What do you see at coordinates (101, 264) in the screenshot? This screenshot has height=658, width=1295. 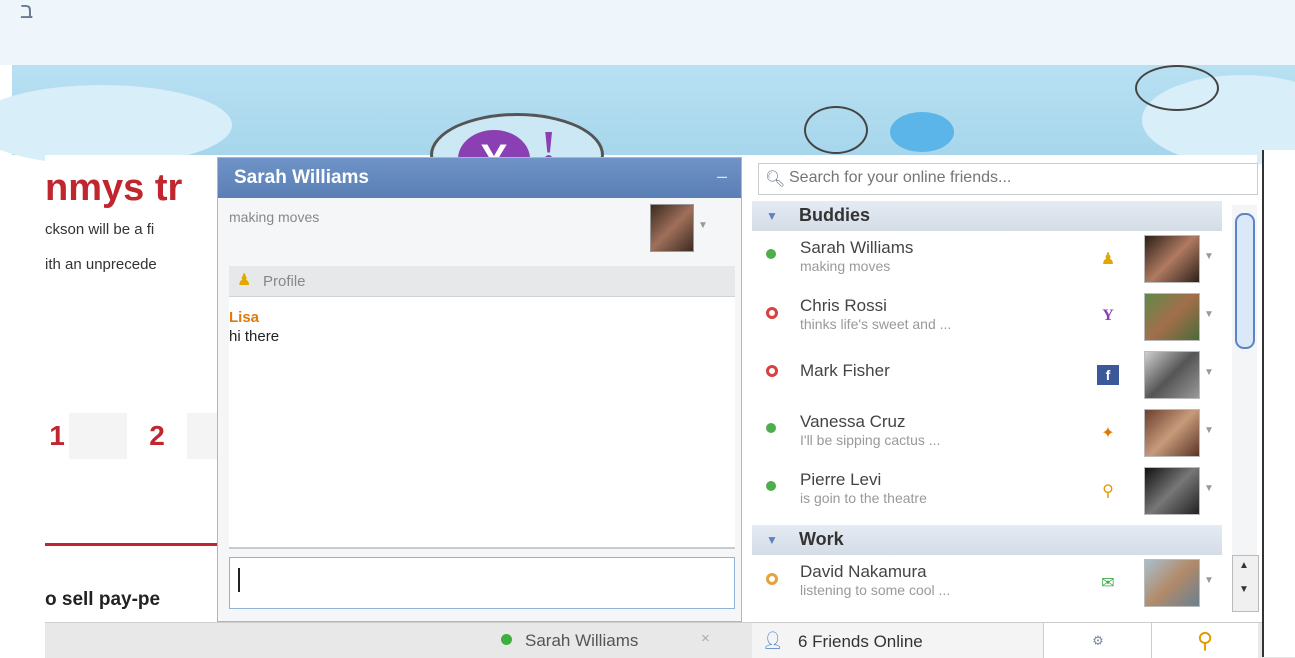 I see `article-text-line: ith an unprecede` at bounding box center [101, 264].